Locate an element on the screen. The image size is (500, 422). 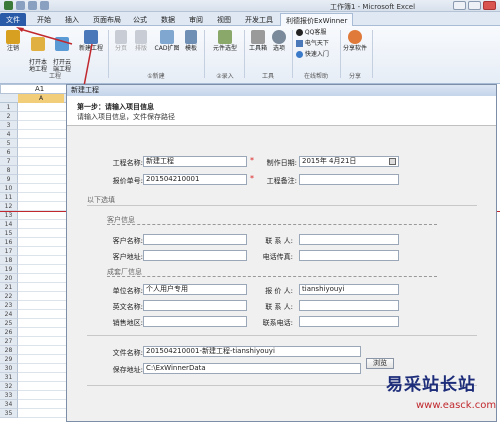
row-header: 26 is located at coordinates (9, 332).